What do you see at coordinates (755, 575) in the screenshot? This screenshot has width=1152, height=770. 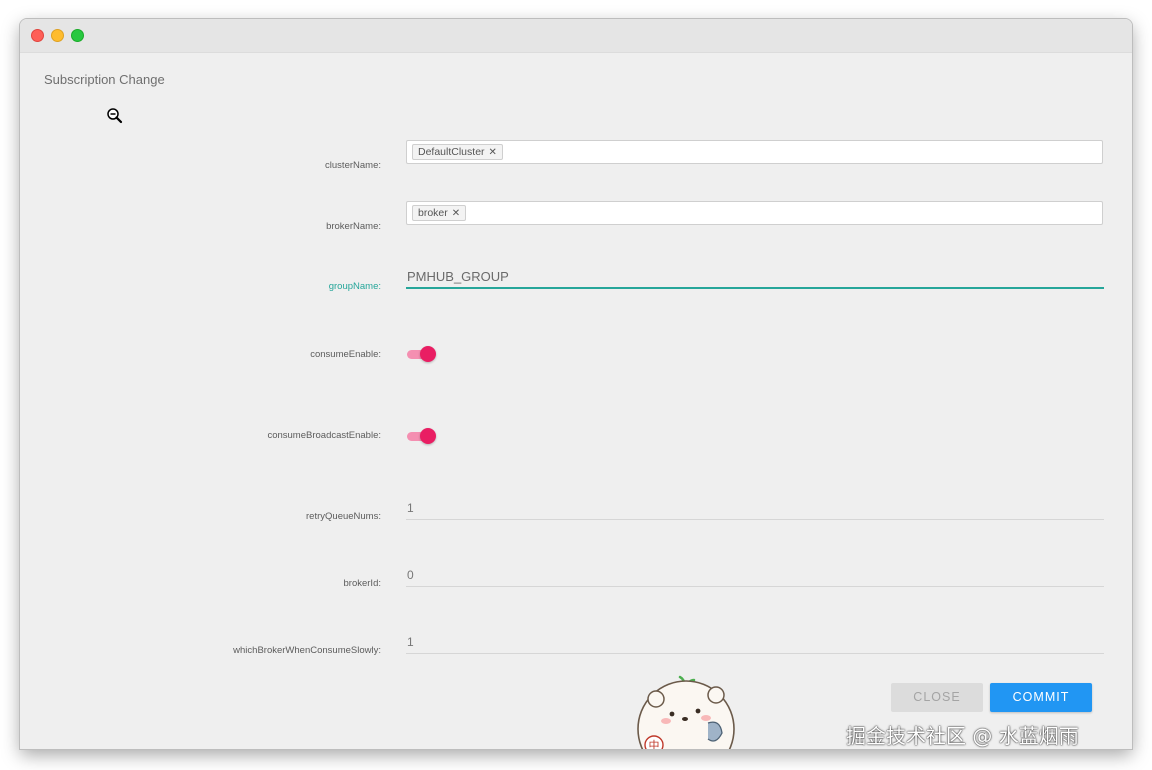 I see `broker-id-input: 0` at bounding box center [755, 575].